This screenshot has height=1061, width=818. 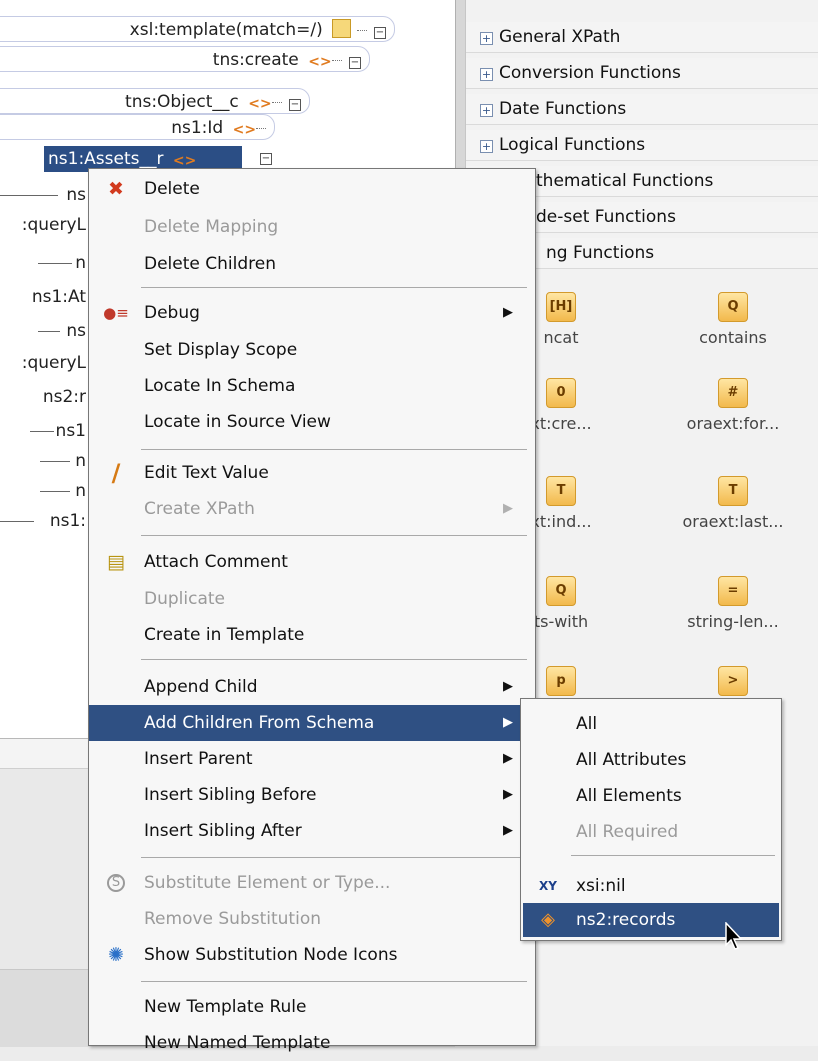 I want to click on menu-item-delete: ✖ Delete, so click(x=312, y=189).